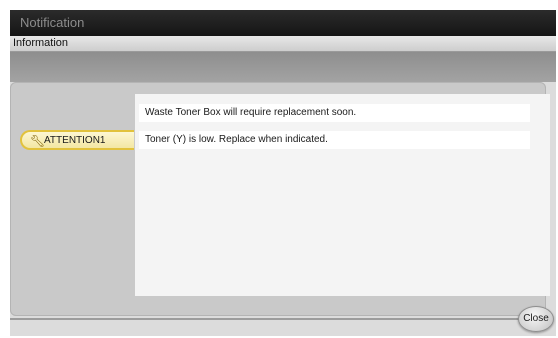  I want to click on information-label: Information, so click(41, 43).